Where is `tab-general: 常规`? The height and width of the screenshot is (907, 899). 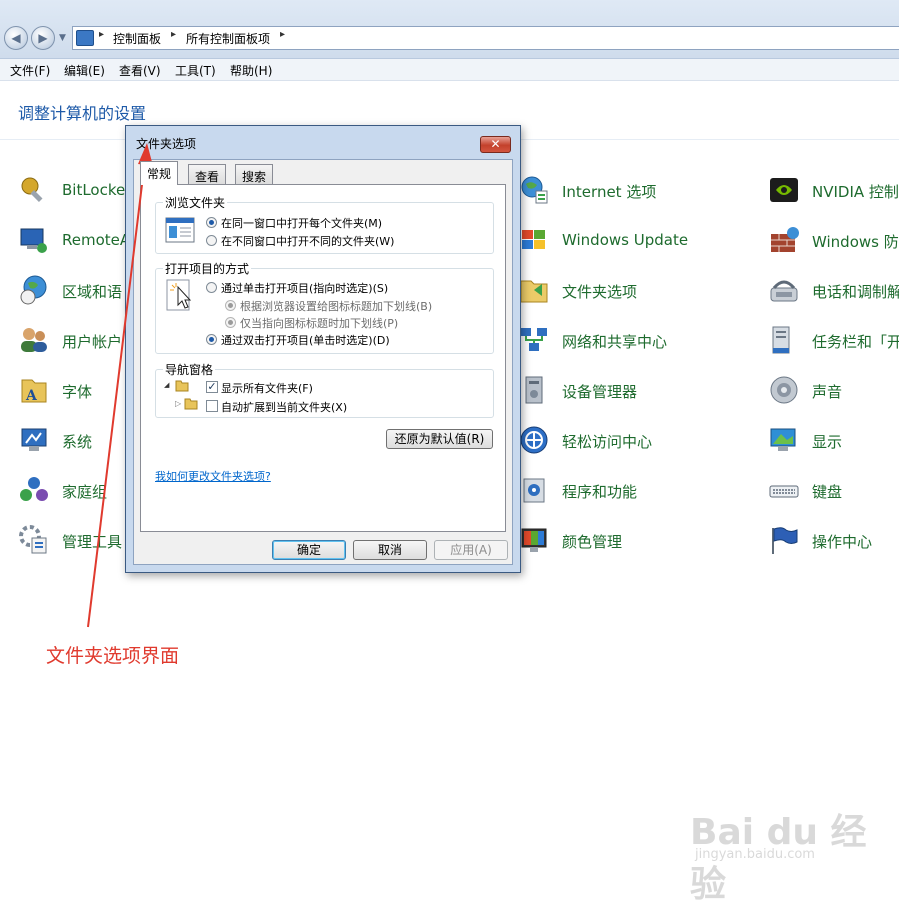
tab-general: 常规 is located at coordinates (159, 173).